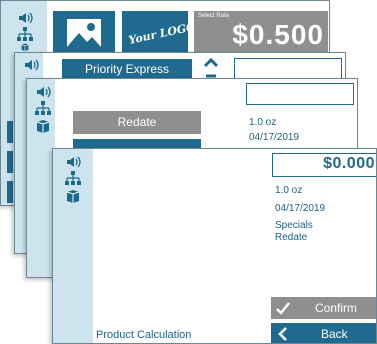 The height and width of the screenshot is (344, 377). I want to click on rate-label: Select Rate, so click(214, 16).